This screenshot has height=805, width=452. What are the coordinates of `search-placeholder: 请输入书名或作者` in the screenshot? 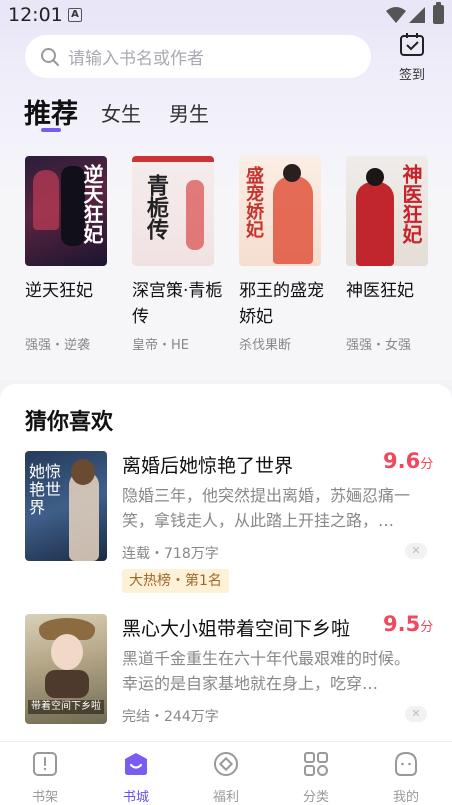 It's located at (136, 59).